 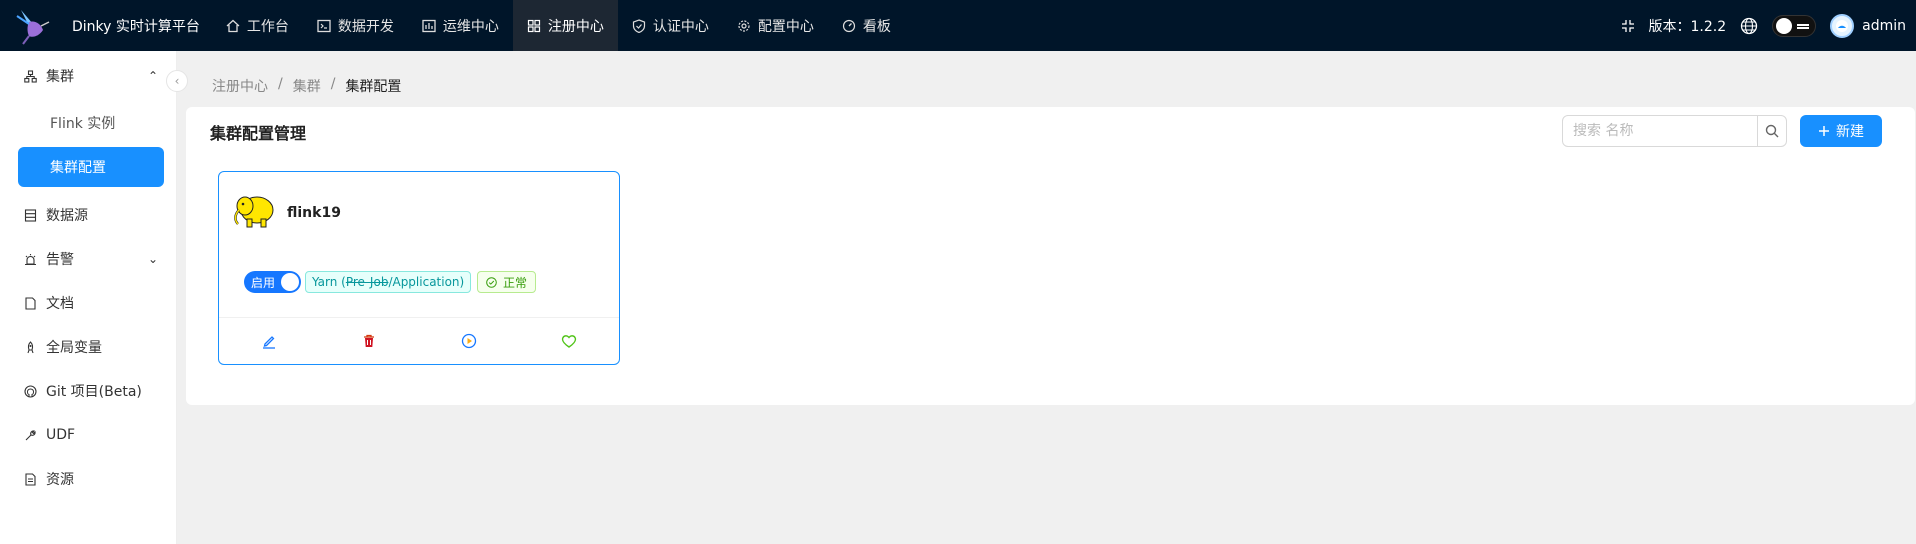 I want to click on cluster-type-suffix: /Application), so click(x=426, y=282).